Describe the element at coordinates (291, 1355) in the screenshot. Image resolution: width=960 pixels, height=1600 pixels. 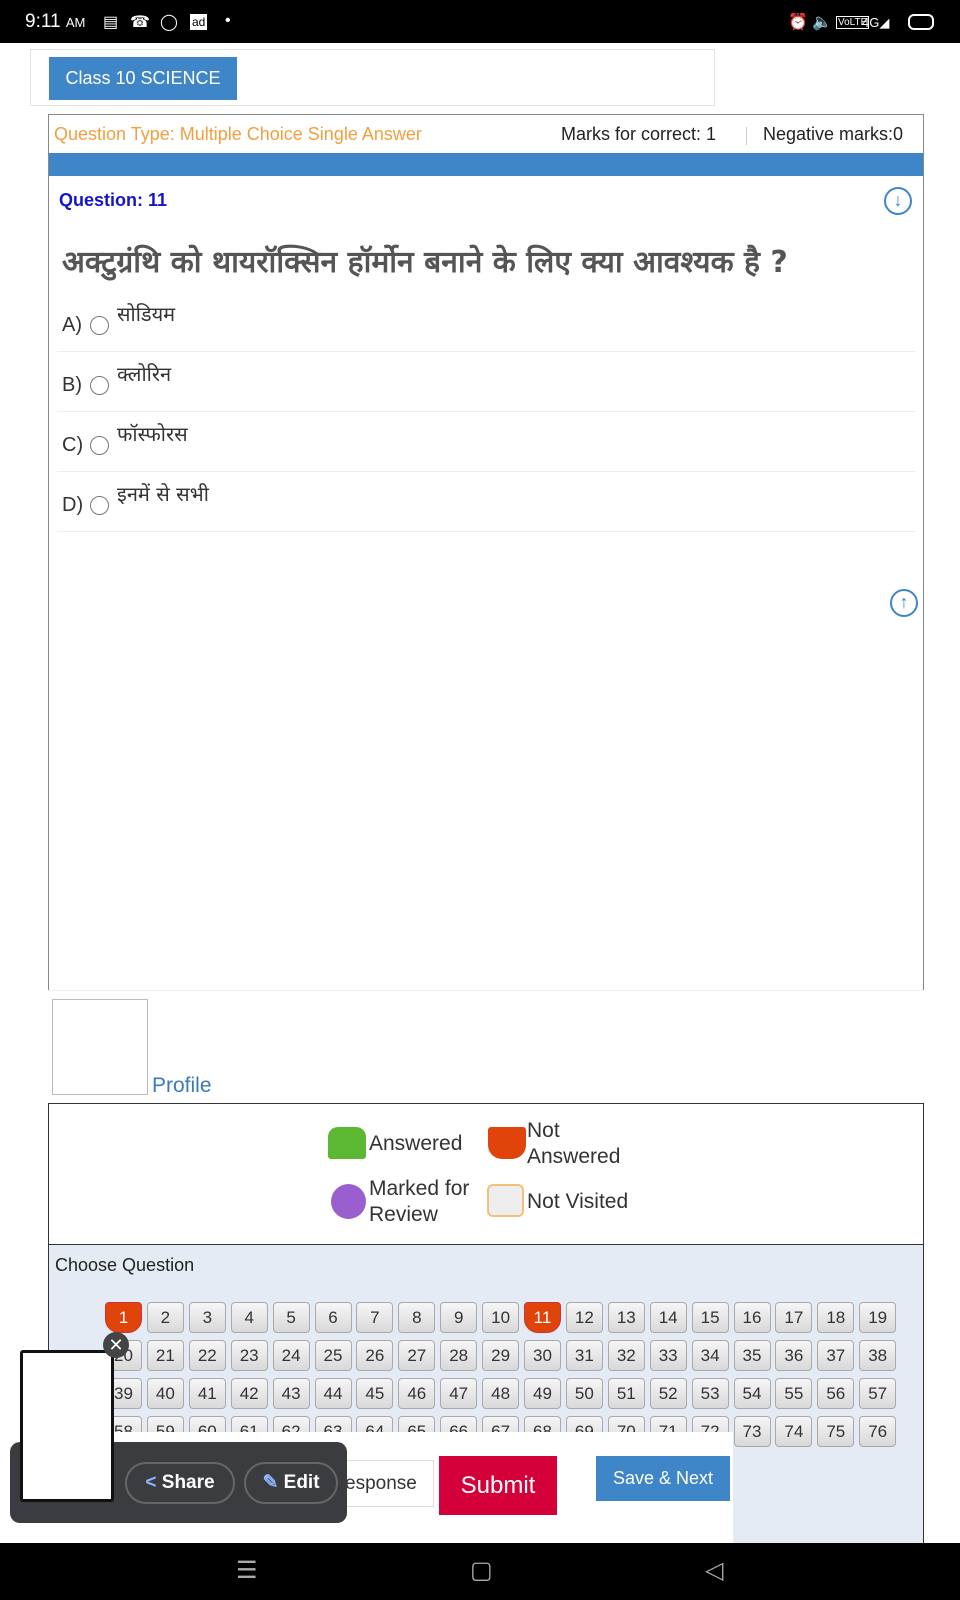
I see `question-button-24: 24` at that location.